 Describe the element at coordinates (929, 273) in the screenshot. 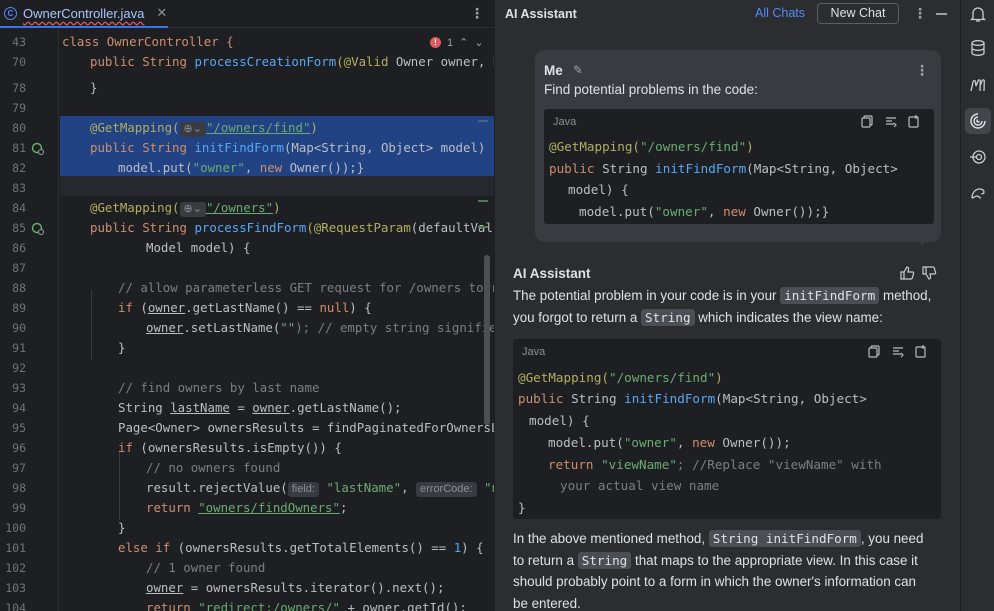

I see `thumbs-down-icon` at that location.